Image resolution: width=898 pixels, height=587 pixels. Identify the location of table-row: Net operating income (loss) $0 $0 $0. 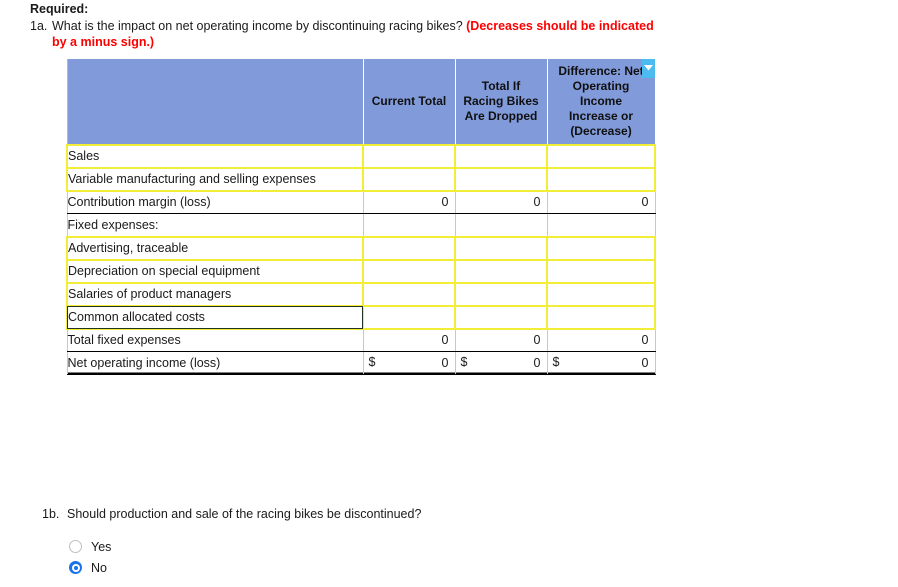
(361, 363).